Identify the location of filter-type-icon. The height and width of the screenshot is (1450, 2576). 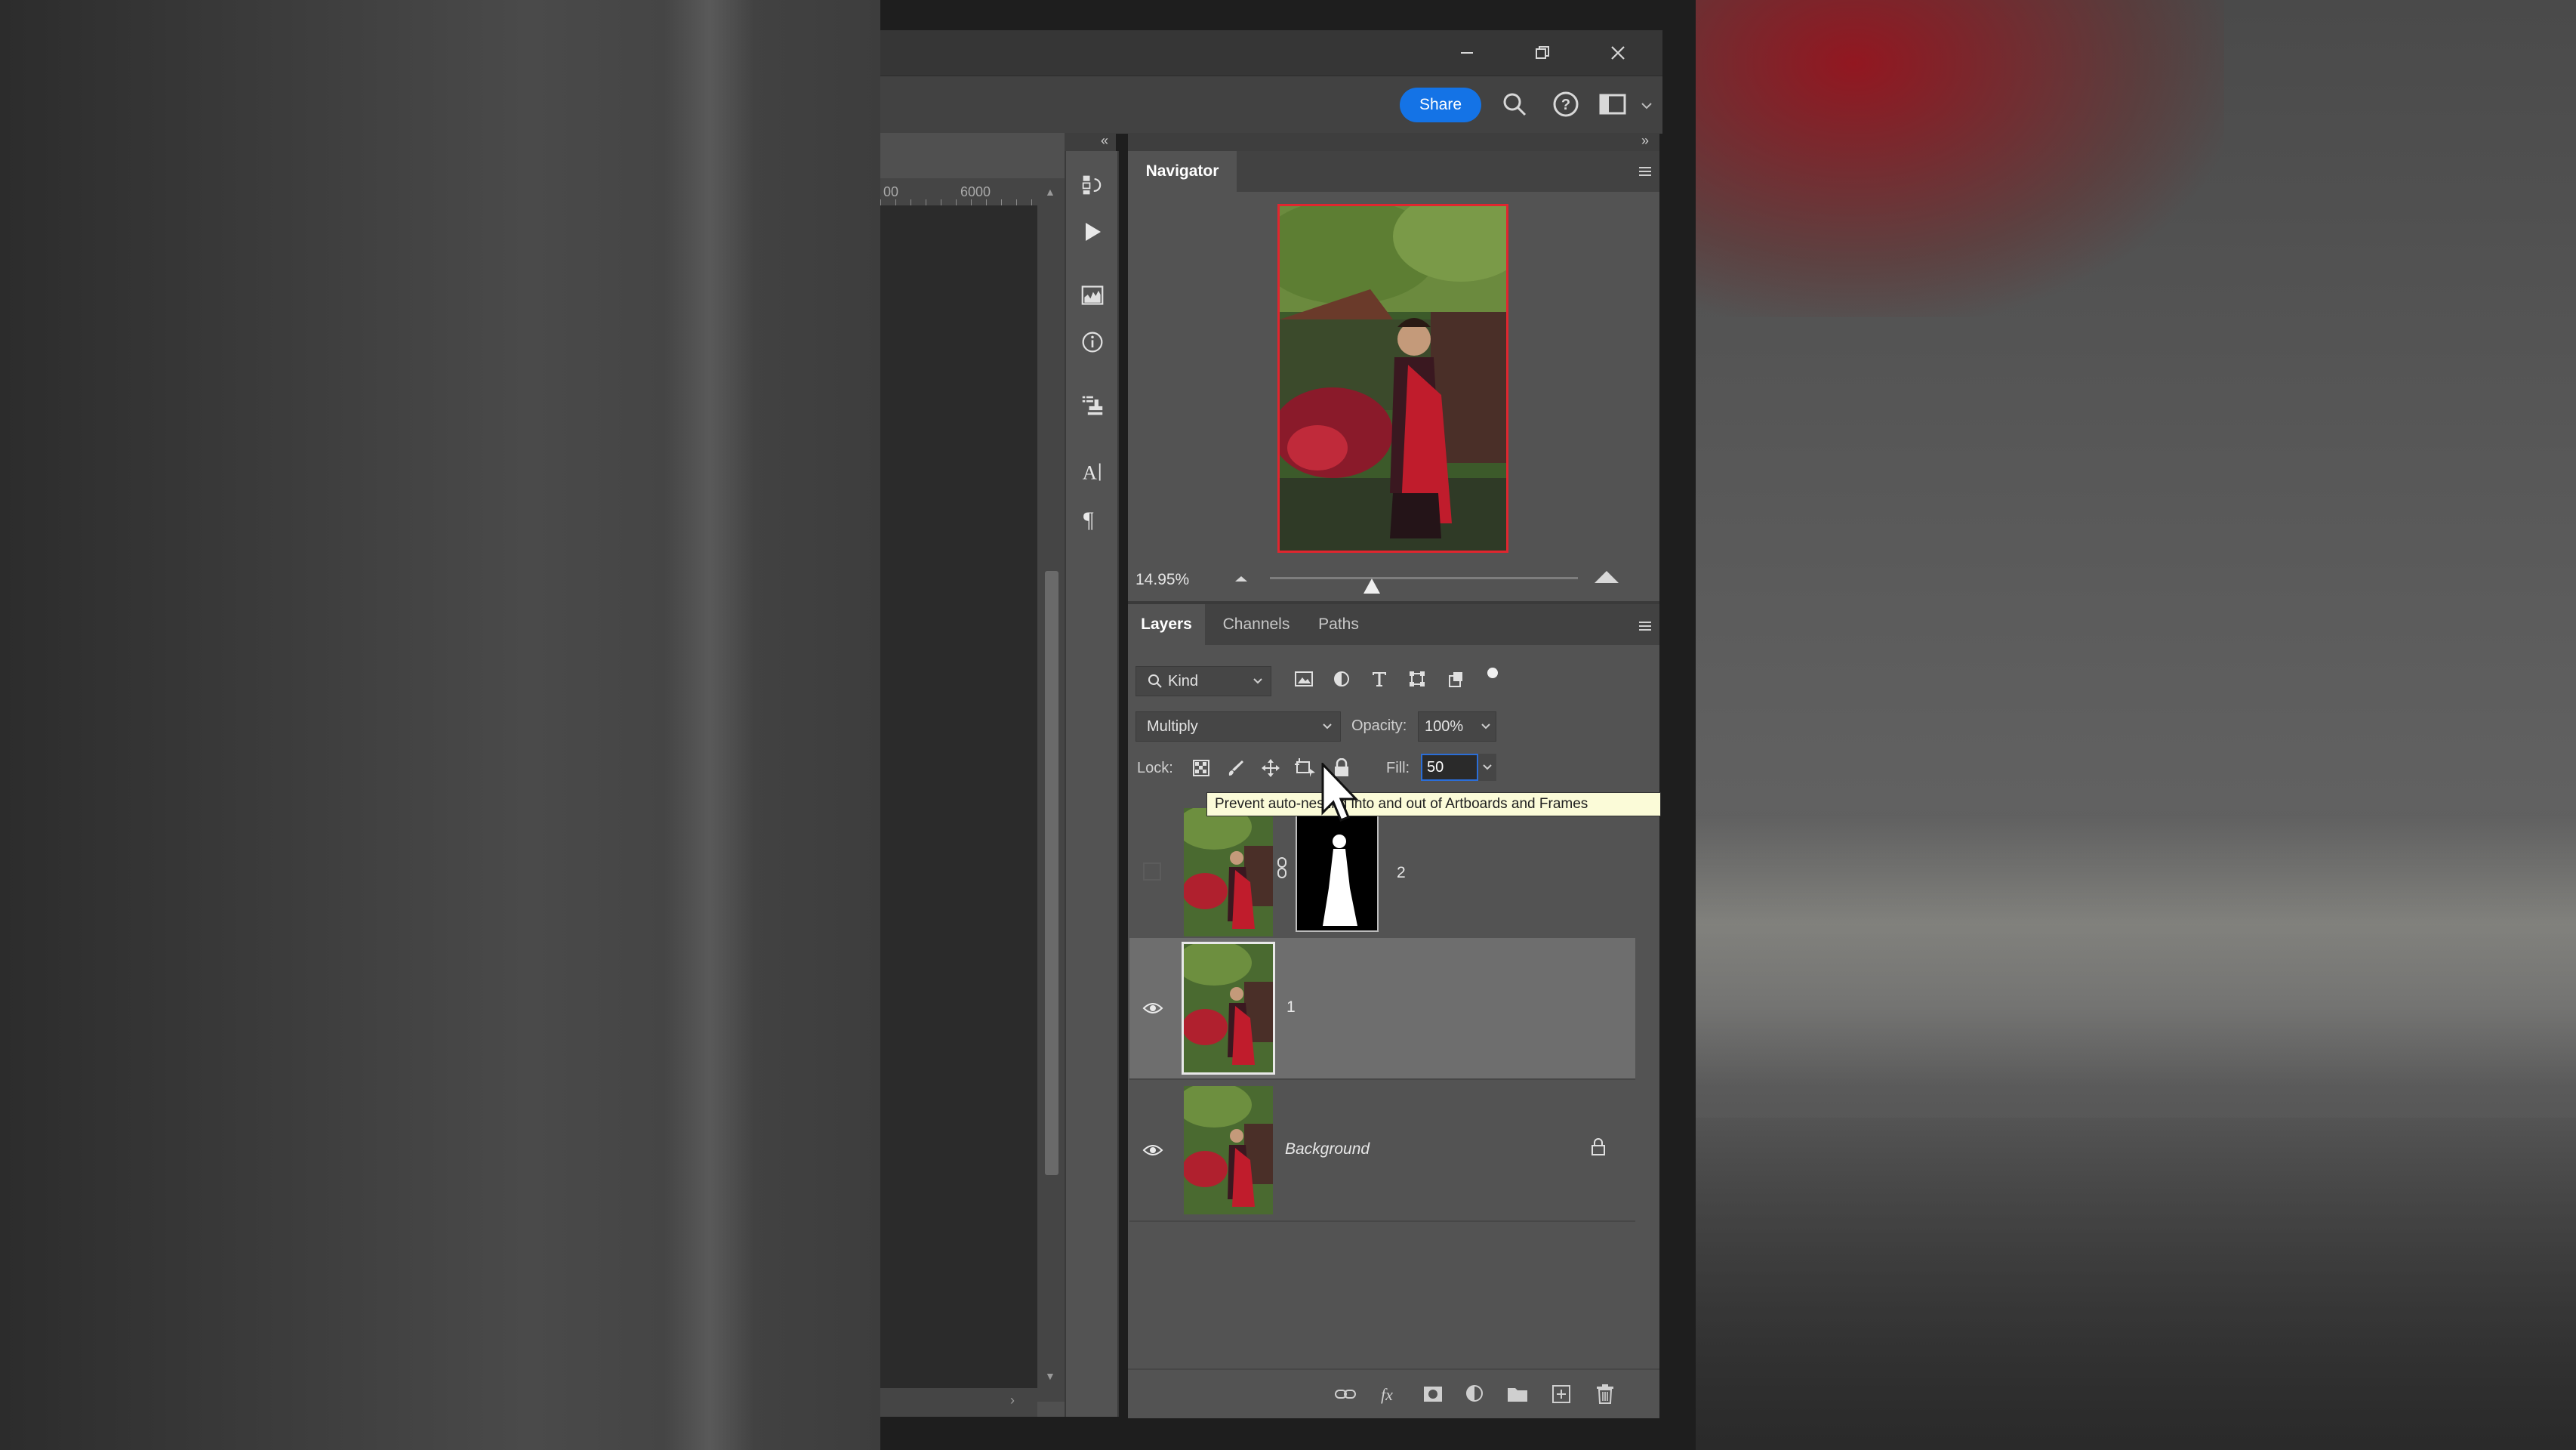
(1379, 679).